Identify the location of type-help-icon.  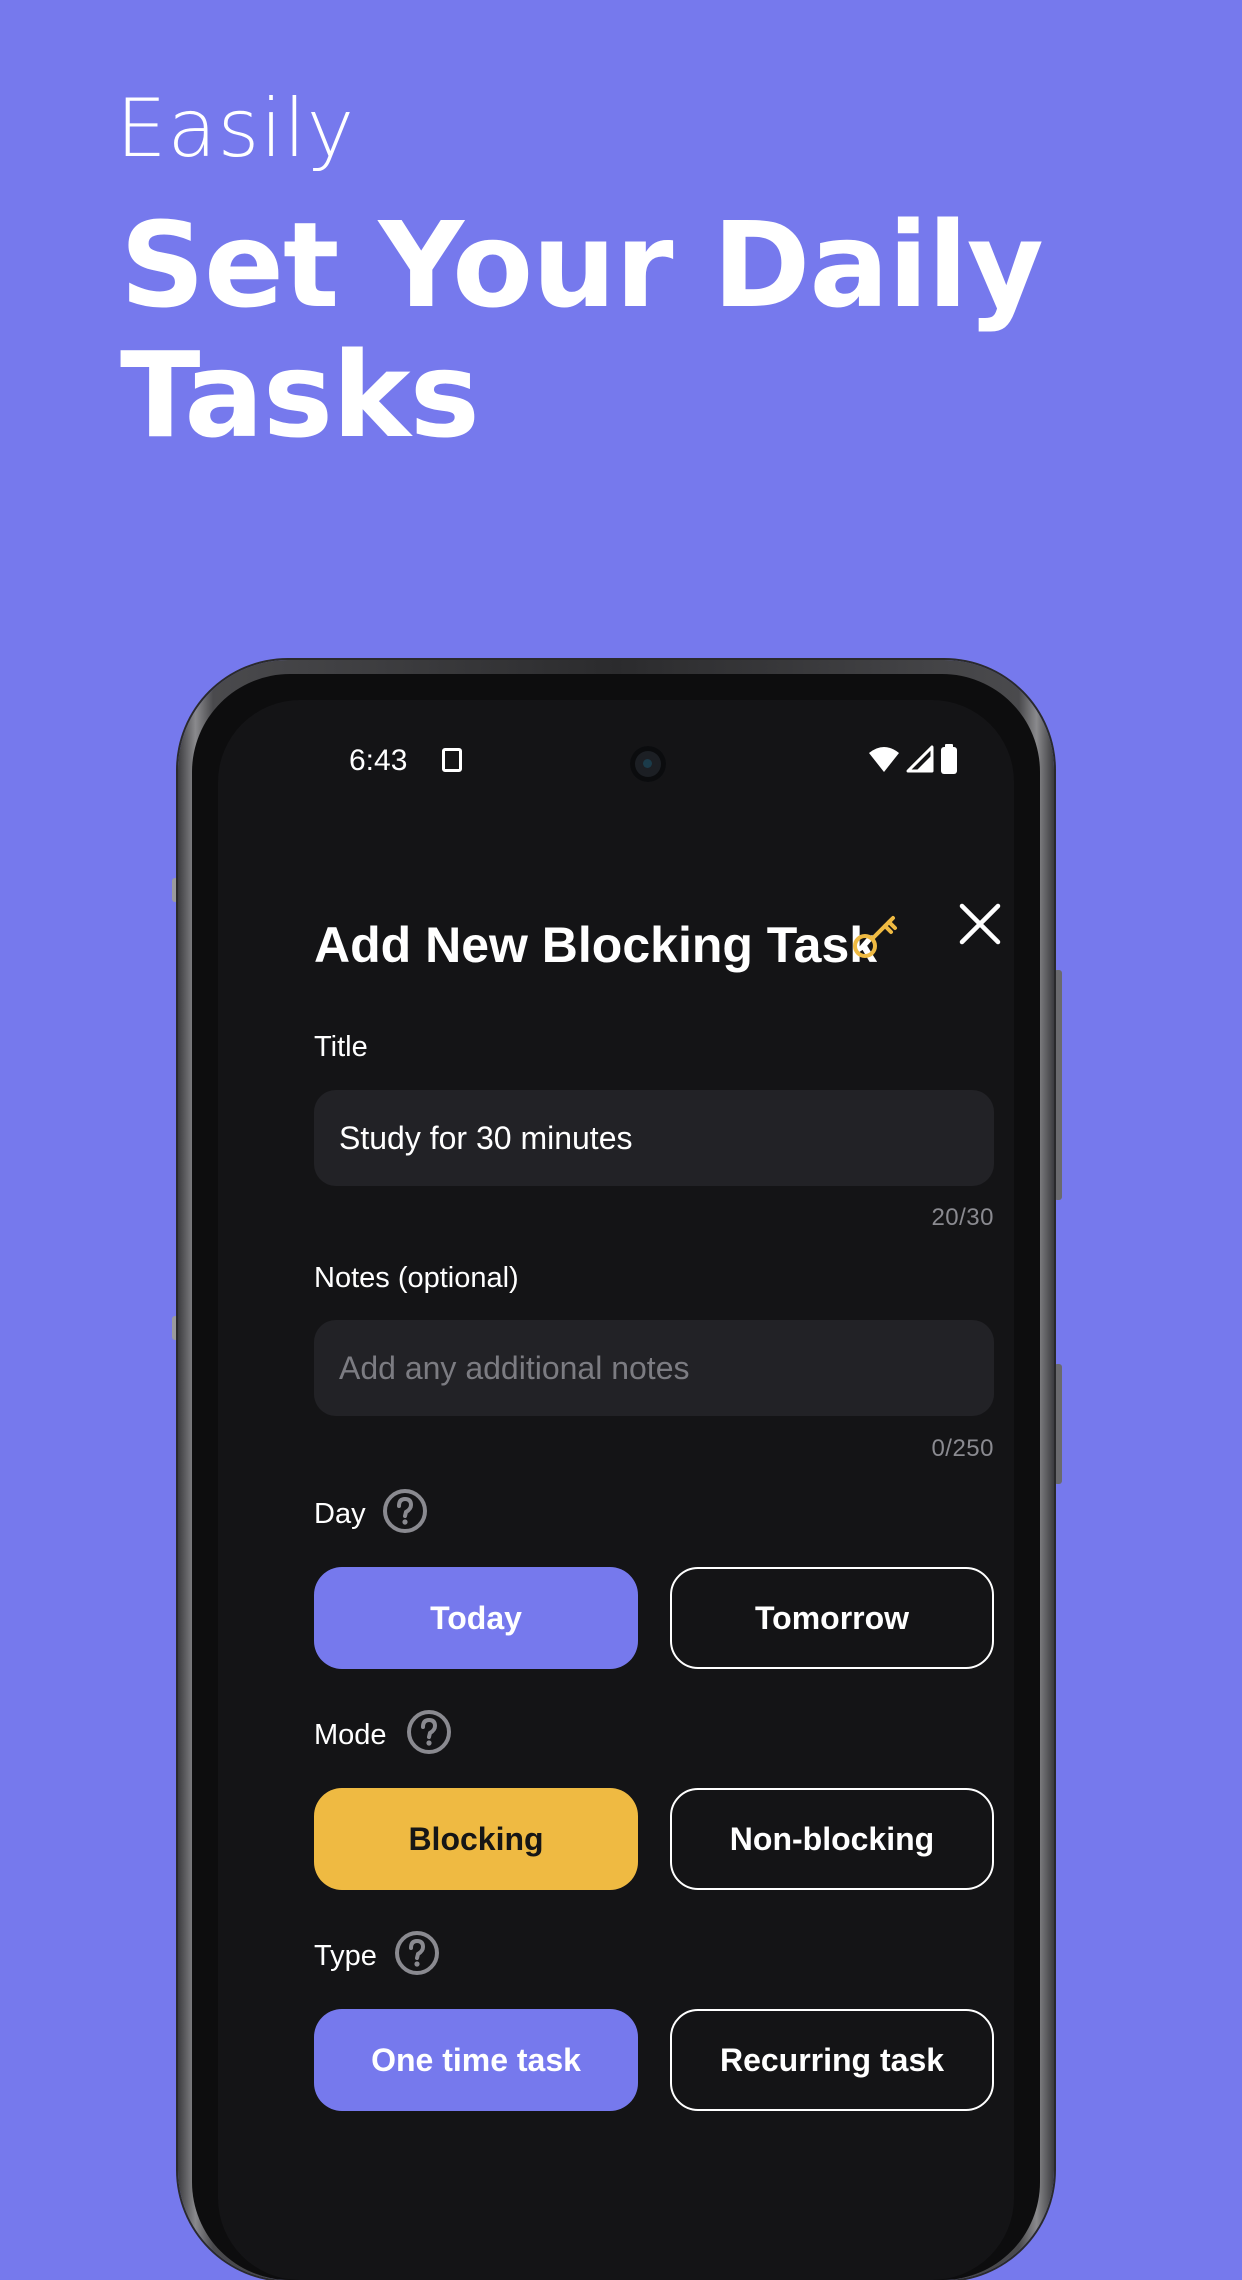
(417, 1953).